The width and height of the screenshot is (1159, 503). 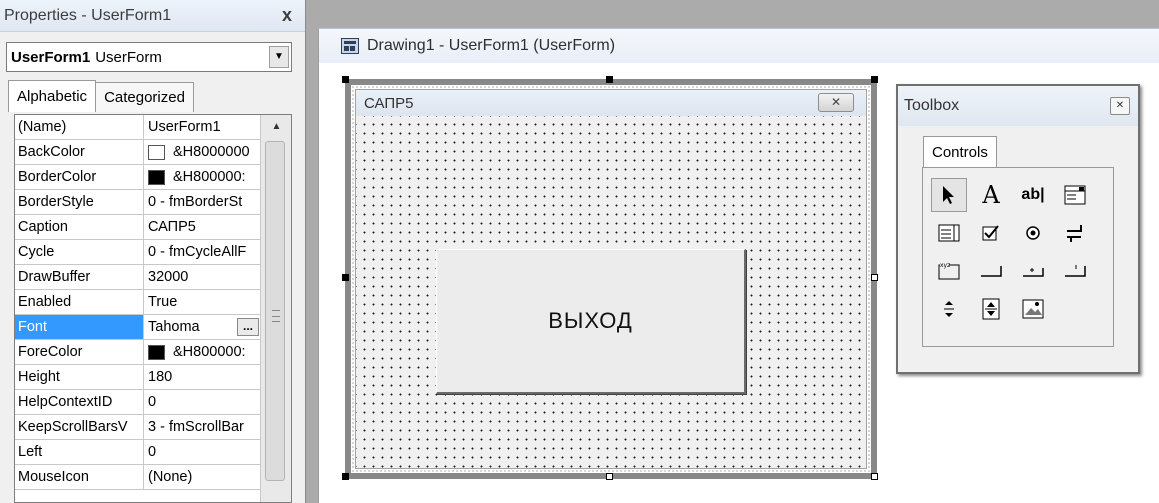 I want to click on property-value: САПР5, so click(x=201, y=227).